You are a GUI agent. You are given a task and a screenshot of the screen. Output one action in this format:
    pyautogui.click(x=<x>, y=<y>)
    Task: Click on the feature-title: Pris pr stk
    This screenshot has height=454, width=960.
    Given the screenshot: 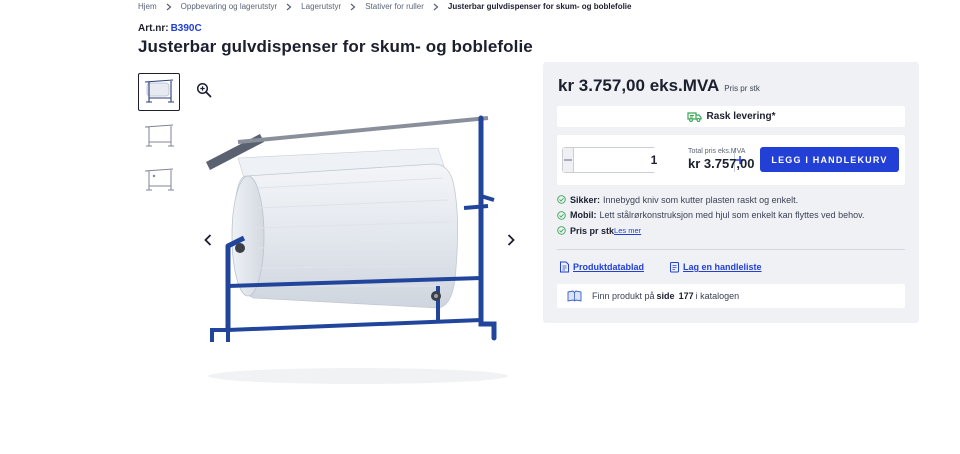 What is the action you would take?
    pyautogui.click(x=592, y=230)
    